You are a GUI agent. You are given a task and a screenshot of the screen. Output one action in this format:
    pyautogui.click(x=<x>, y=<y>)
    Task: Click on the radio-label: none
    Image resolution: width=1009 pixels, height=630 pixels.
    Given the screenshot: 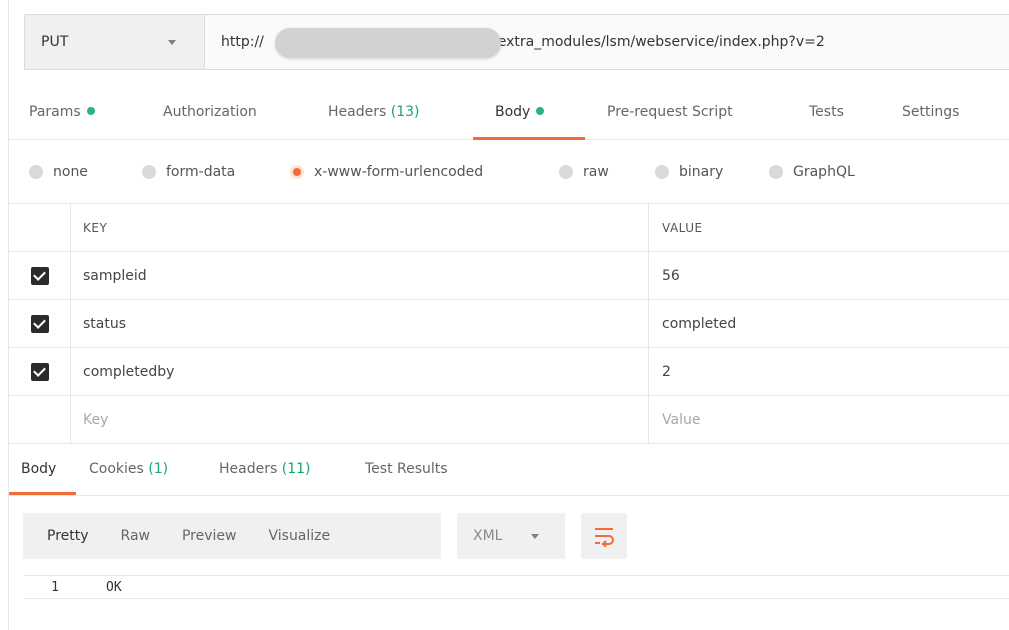 What is the action you would take?
    pyautogui.click(x=70, y=172)
    